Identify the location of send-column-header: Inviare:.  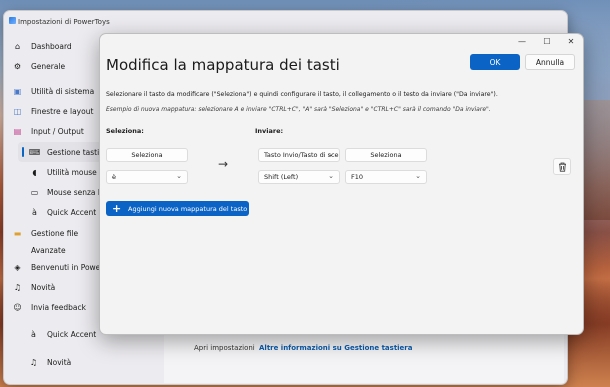
(269, 131).